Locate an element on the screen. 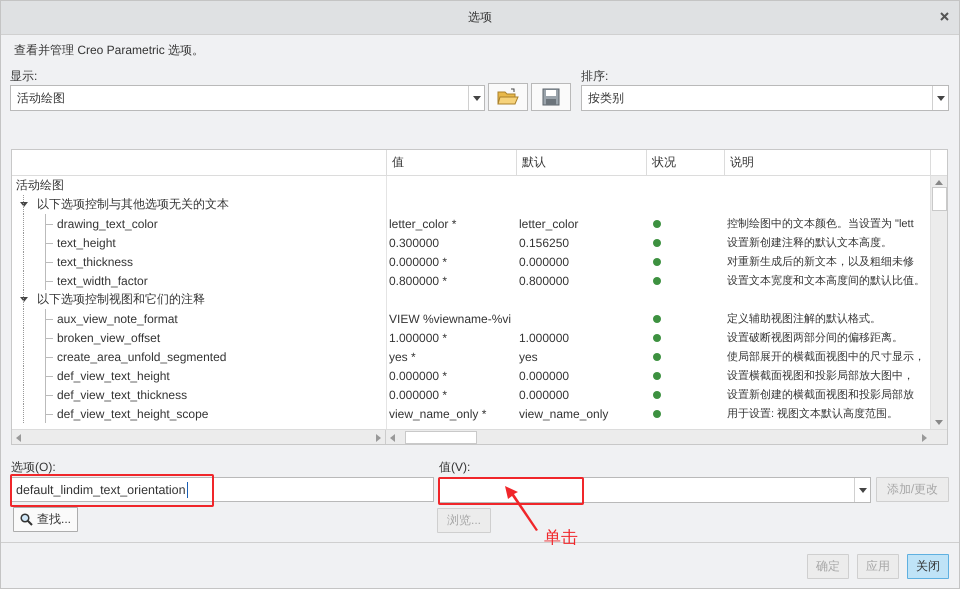  tree-group-label: 以下选项控制与其他选项无关的文本 is located at coordinates (133, 204).